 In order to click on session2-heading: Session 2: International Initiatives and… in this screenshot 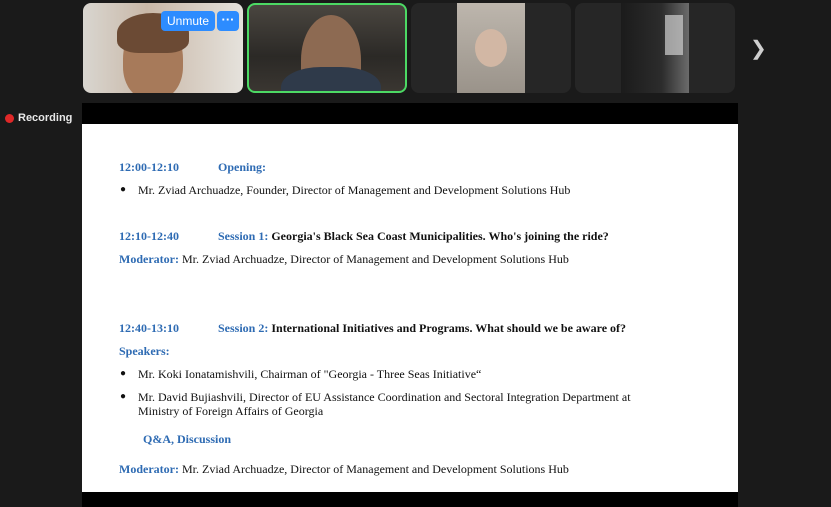, I will do `click(422, 328)`.